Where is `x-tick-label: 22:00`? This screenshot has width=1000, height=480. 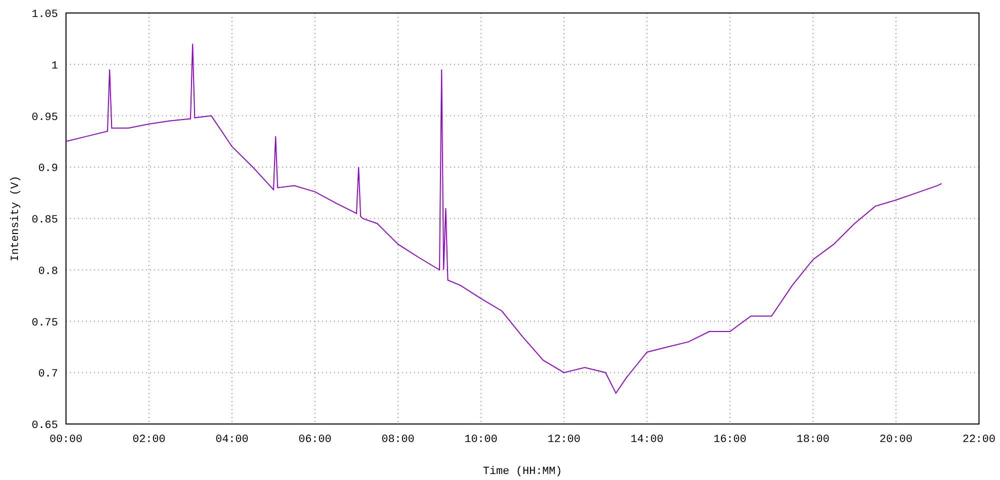
x-tick-label: 22:00 is located at coordinates (979, 440).